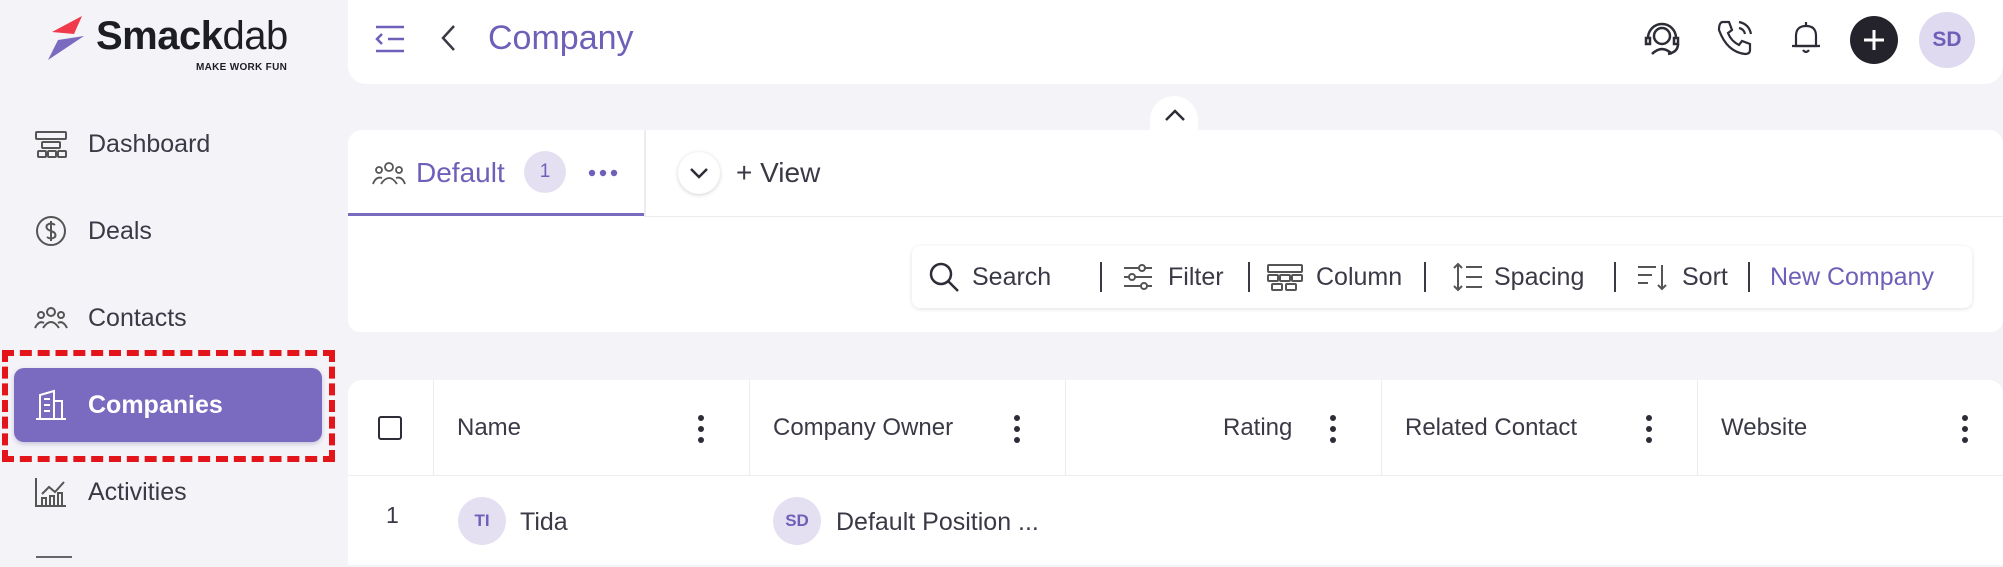 The width and height of the screenshot is (2003, 567). Describe the element at coordinates (944, 277) in the screenshot. I see `search-icon` at that location.